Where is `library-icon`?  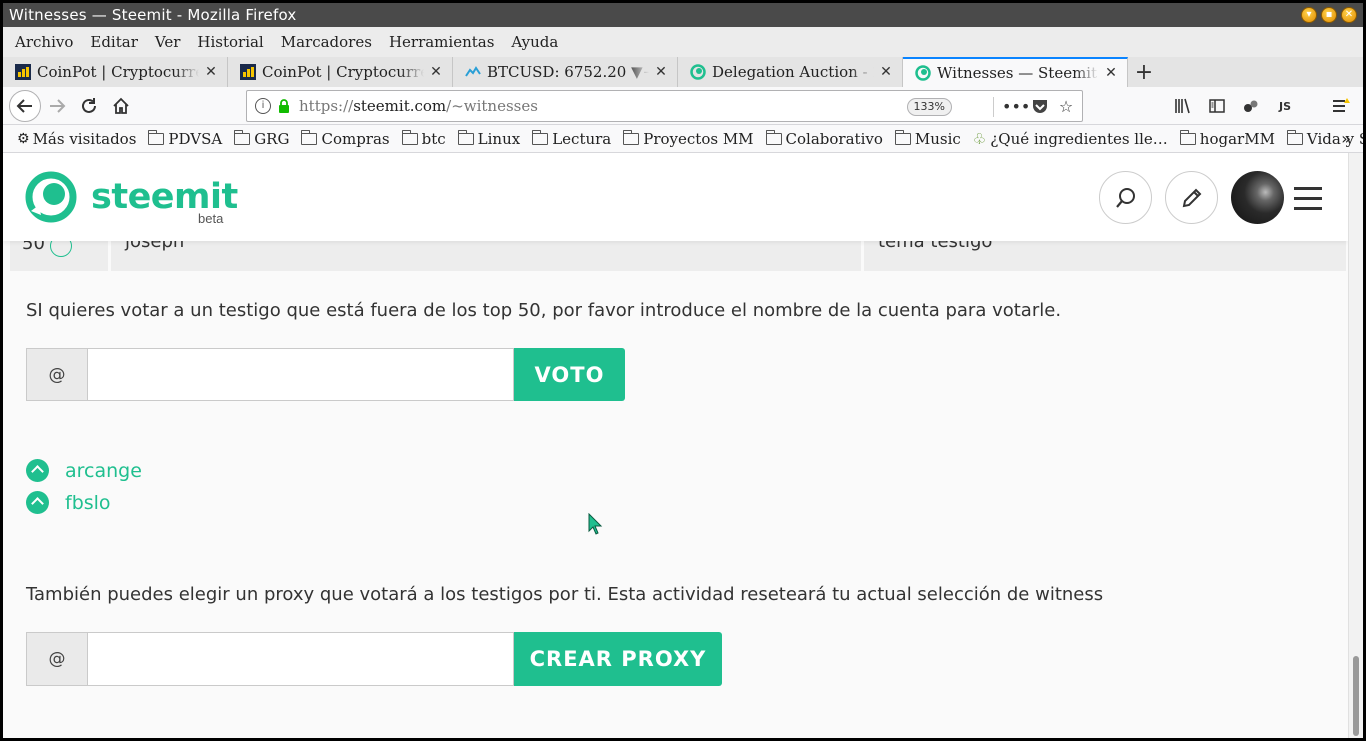
library-icon is located at coordinates (1183, 106).